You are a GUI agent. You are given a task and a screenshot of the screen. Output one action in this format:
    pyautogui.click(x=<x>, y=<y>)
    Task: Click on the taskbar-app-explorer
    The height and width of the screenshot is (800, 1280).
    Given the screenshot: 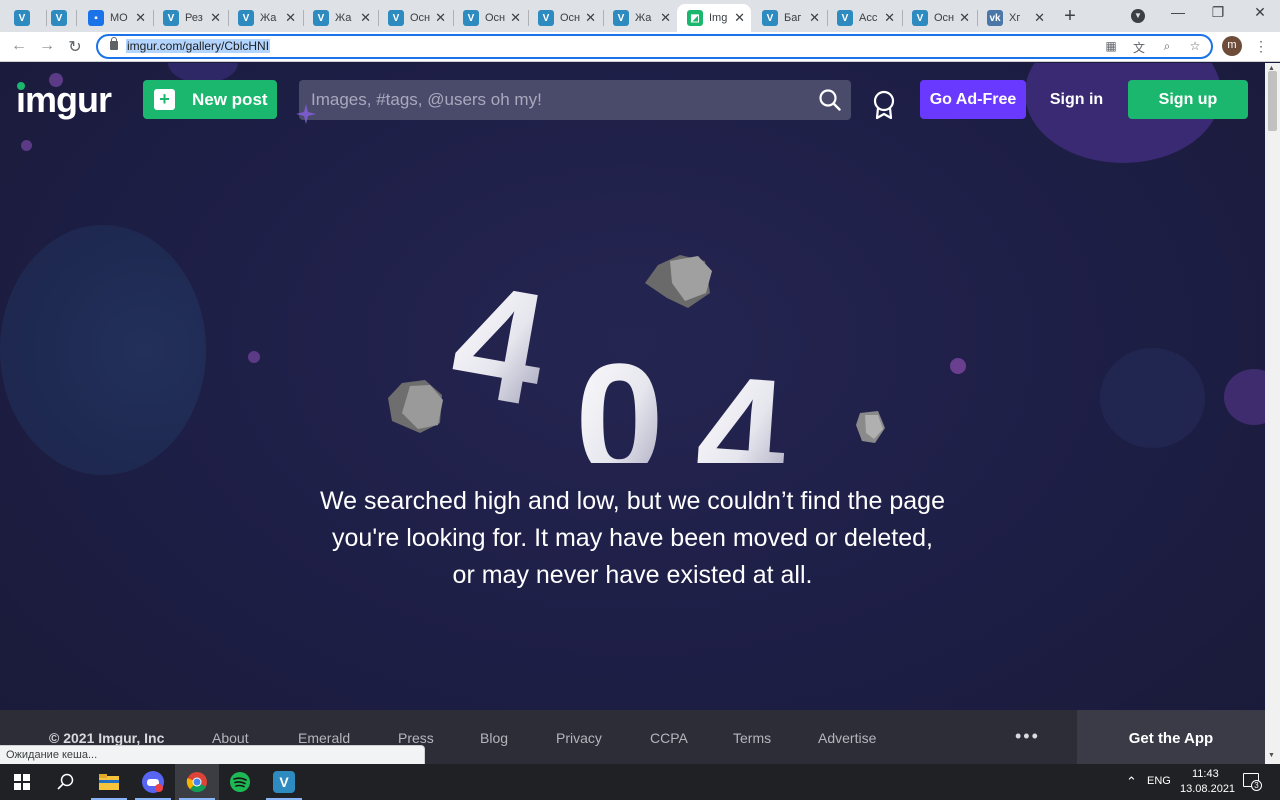 What is the action you would take?
    pyautogui.click(x=109, y=782)
    